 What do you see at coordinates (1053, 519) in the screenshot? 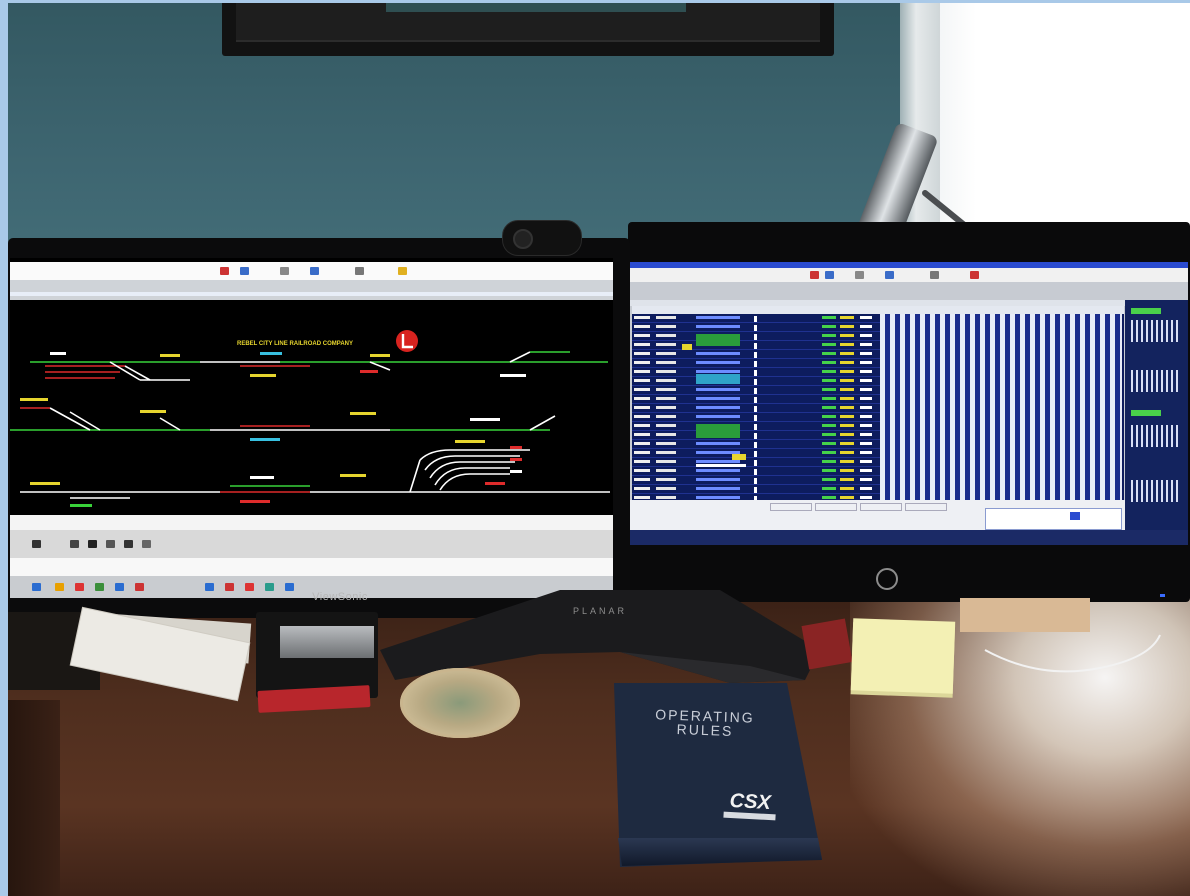
I see `info-box` at bounding box center [1053, 519].